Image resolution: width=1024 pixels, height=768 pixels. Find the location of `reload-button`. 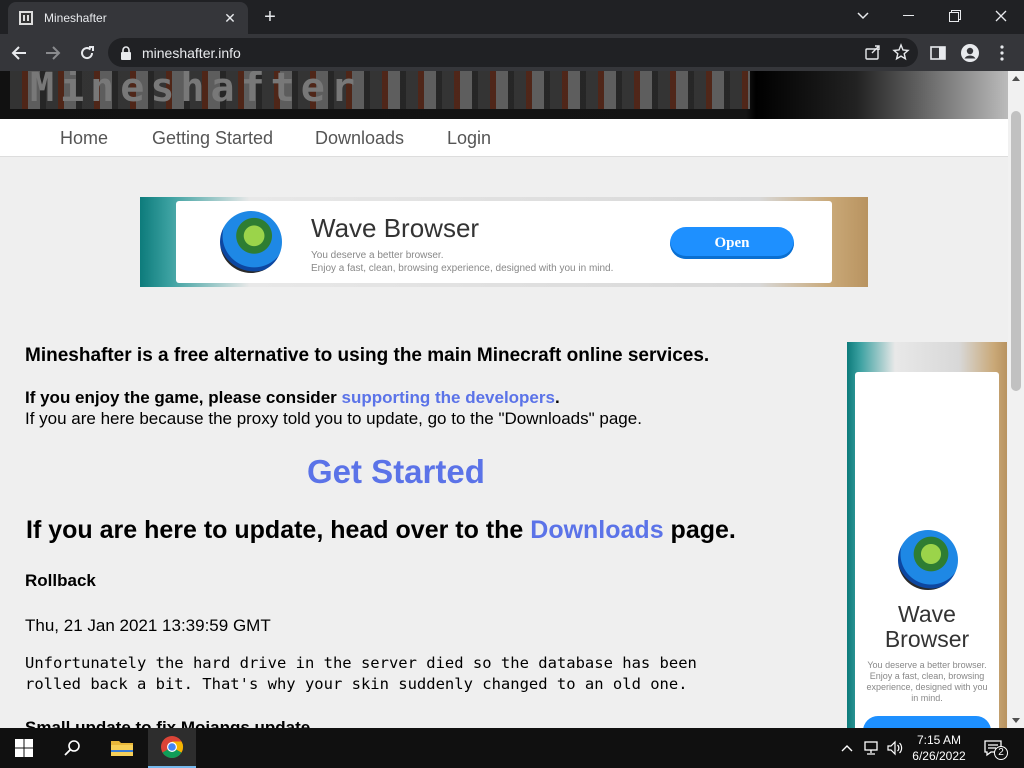

reload-button is located at coordinates (87, 53).